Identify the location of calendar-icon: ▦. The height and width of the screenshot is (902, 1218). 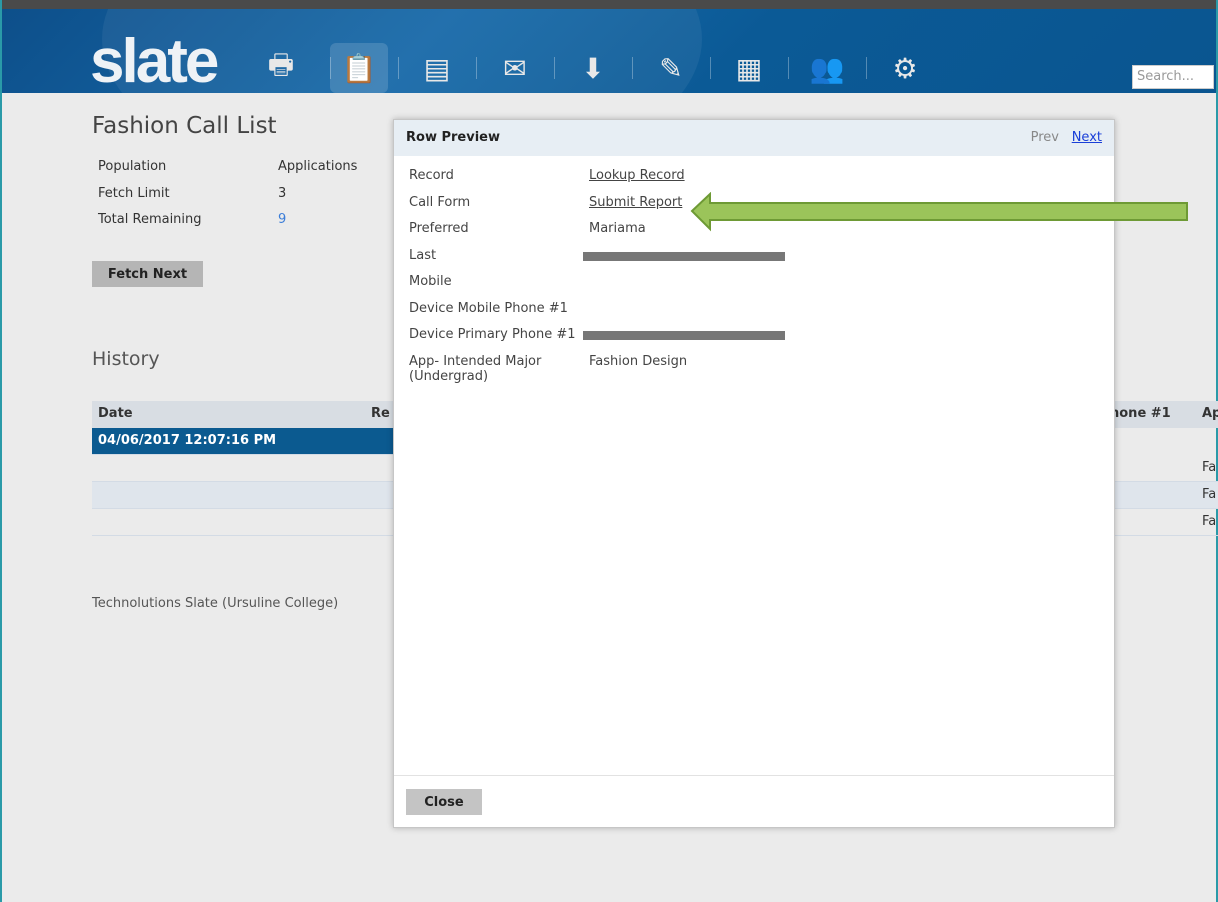
(749, 68).